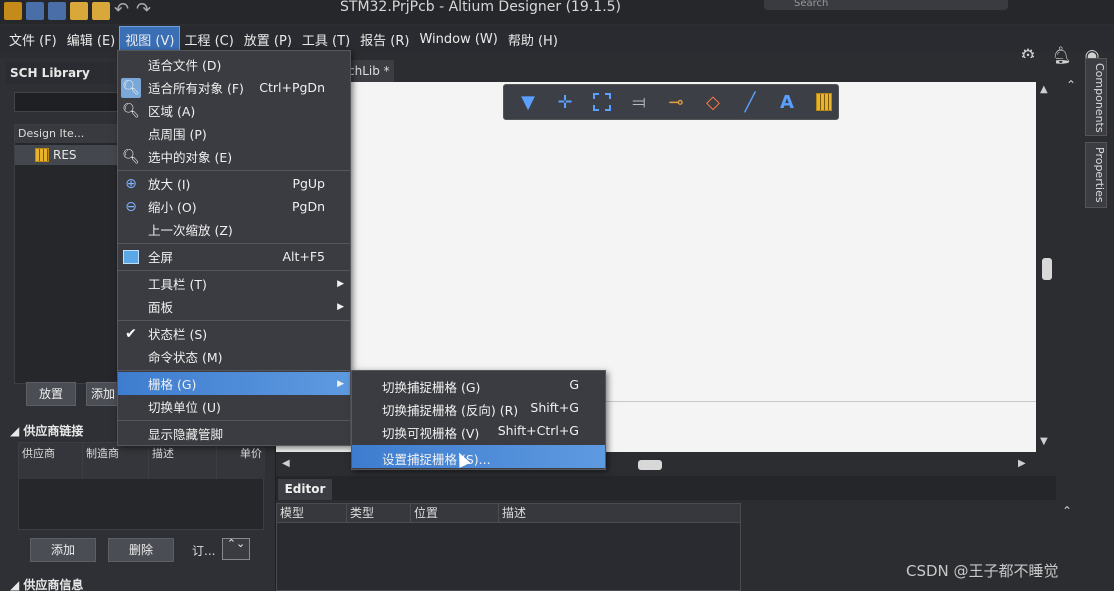  I want to click on panel-title: SCH Library, so click(60, 73).